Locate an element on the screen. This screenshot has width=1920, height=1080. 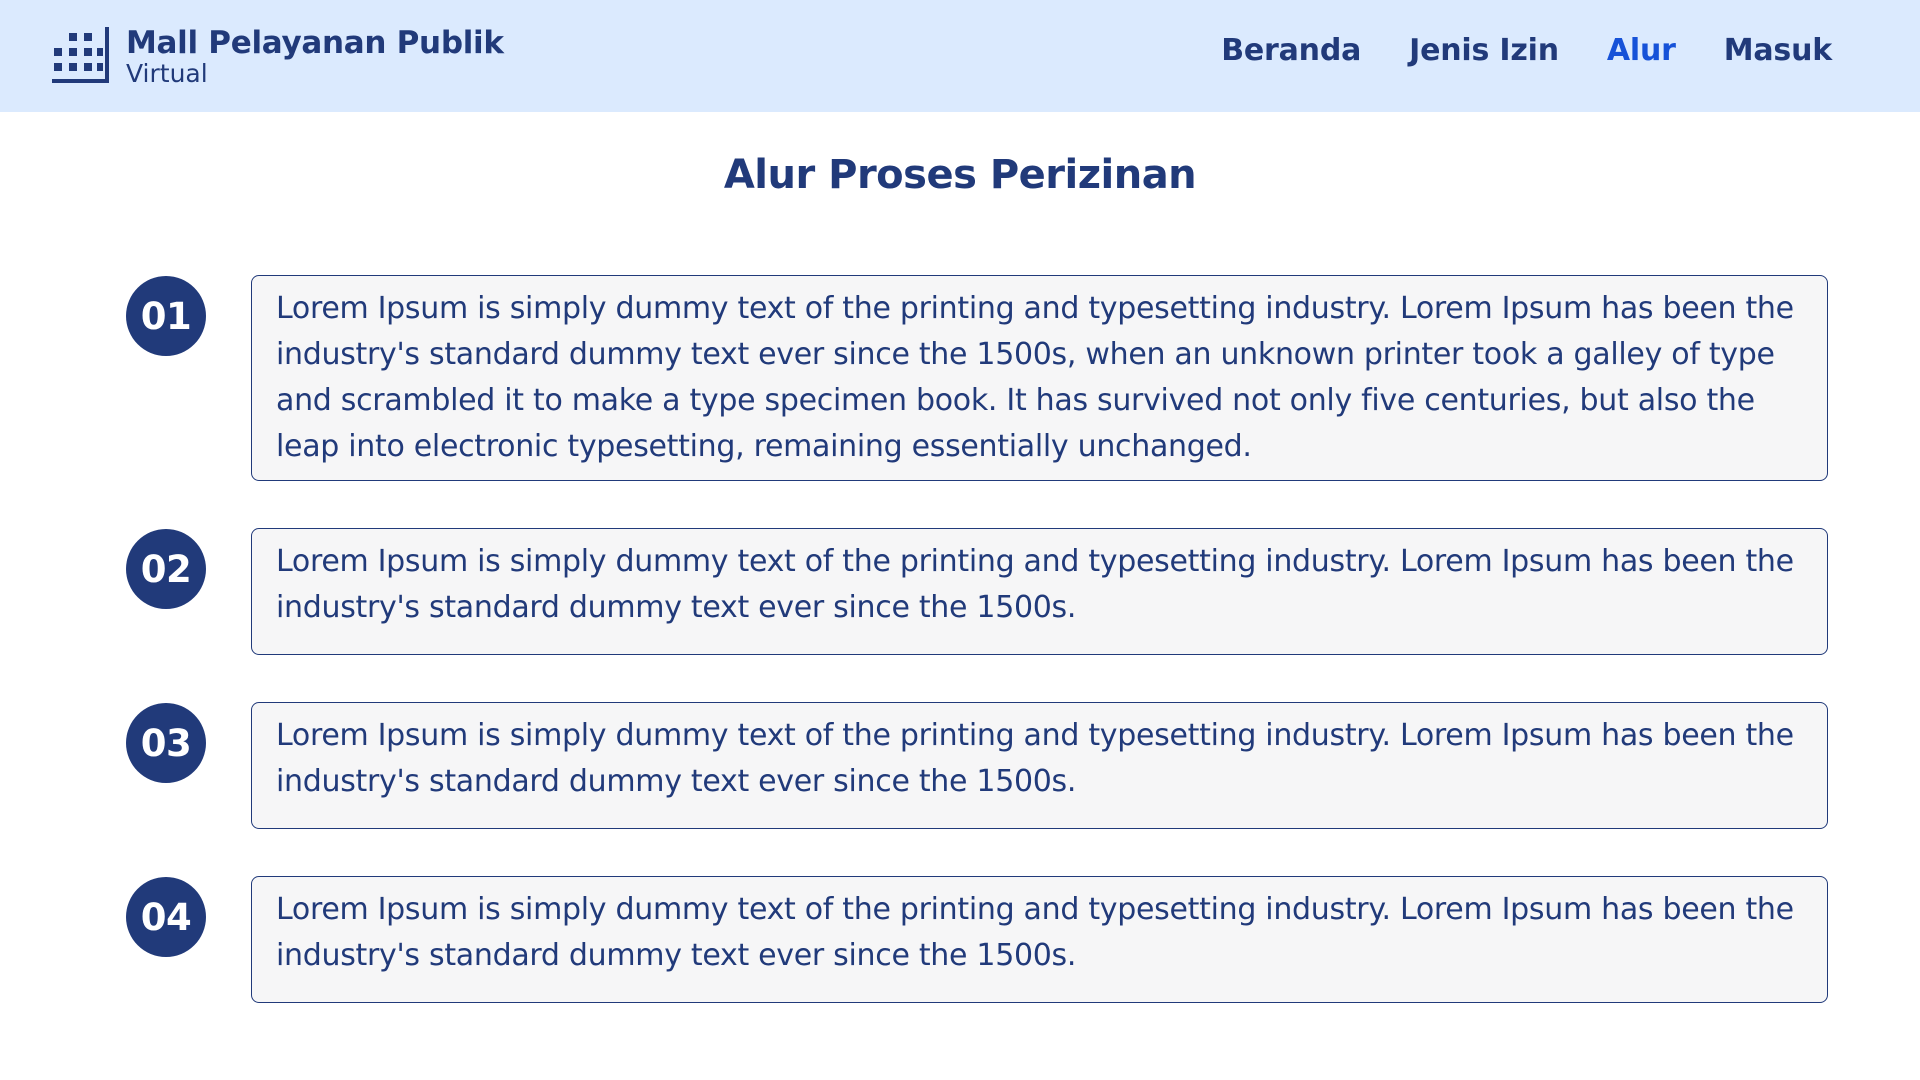
logo-title: Mall Pelayanan Publik is located at coordinates (315, 42).